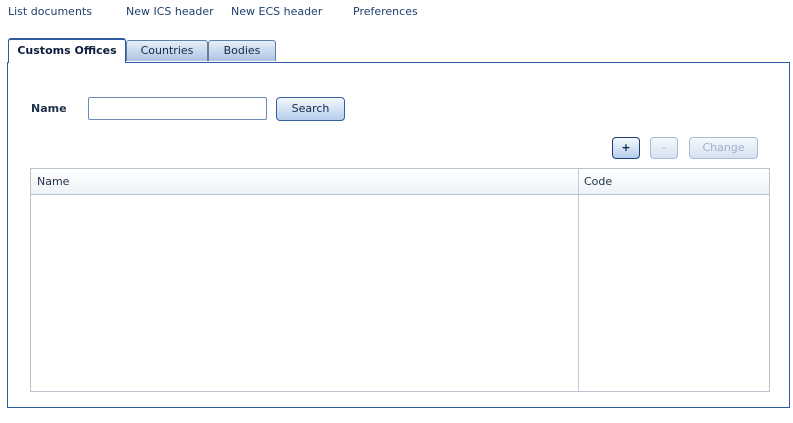 This screenshot has height=423, width=793. Describe the element at coordinates (177, 108) in the screenshot. I see `name-search-input` at that location.